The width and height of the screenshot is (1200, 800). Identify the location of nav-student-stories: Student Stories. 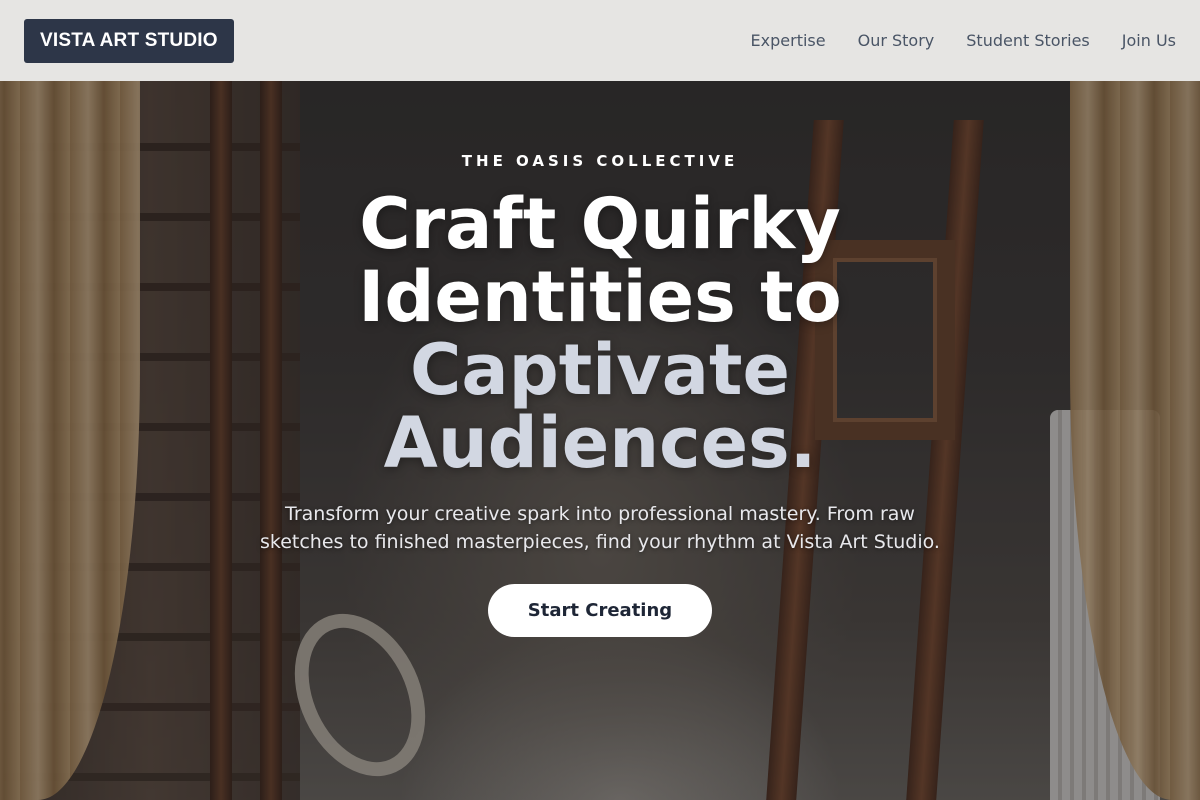
(1028, 40).